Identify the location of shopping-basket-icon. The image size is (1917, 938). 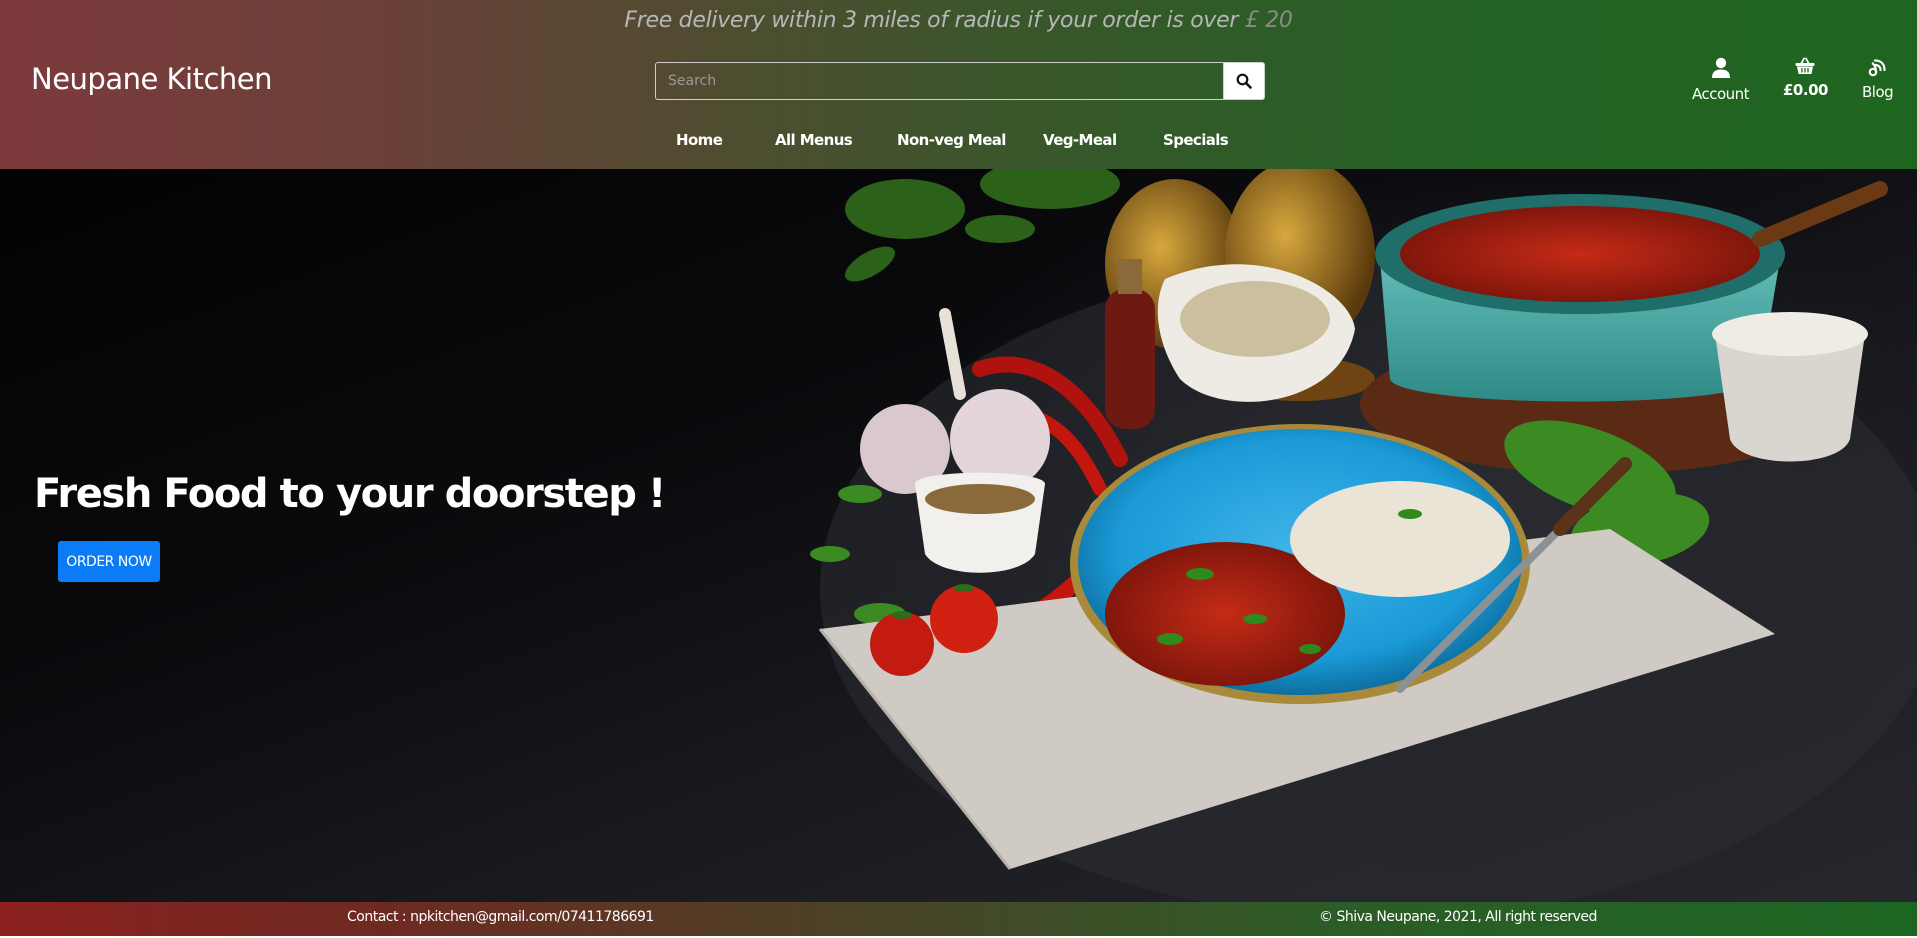
(1805, 65).